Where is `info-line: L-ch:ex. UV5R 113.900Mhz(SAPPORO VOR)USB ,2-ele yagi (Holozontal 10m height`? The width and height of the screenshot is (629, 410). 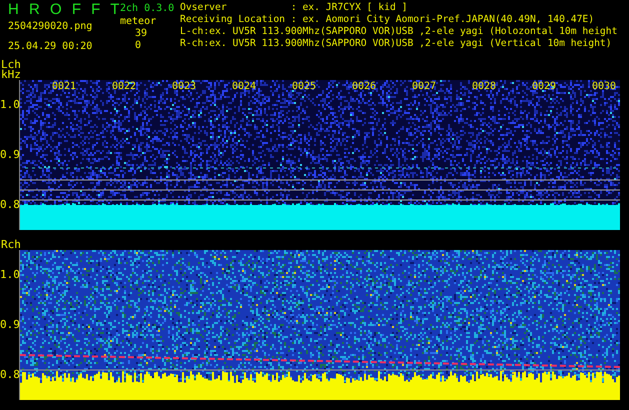 info-line: L-ch:ex. UV5R 113.900Mhz(SAPPORO VOR)USB ,2-ele yagi (Holozontal 10m height is located at coordinates (399, 32).